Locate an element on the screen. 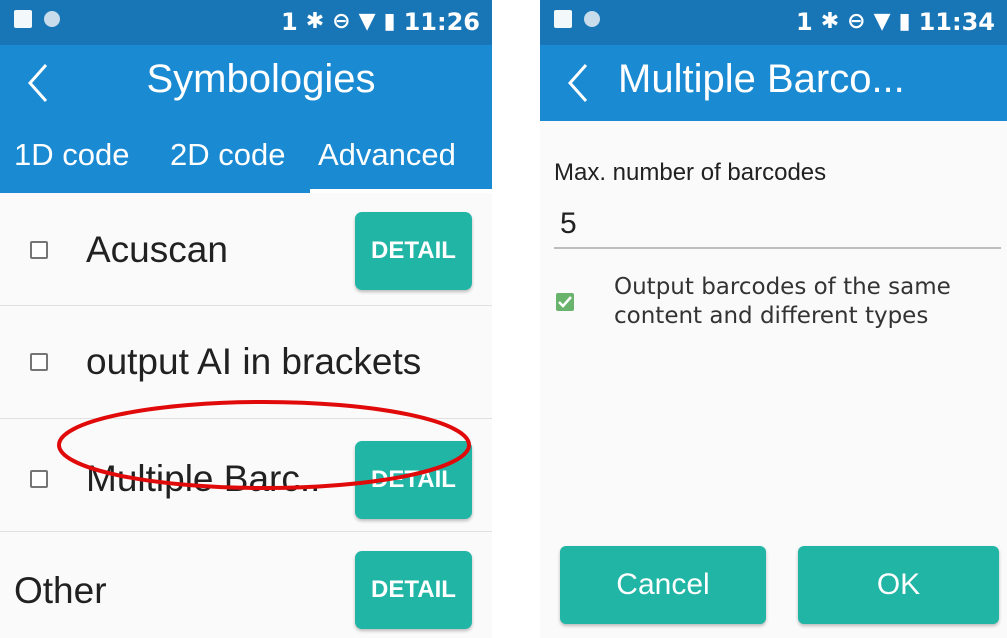 This screenshot has width=1007, height=638. back-arrow-icon is located at coordinates (577, 83).